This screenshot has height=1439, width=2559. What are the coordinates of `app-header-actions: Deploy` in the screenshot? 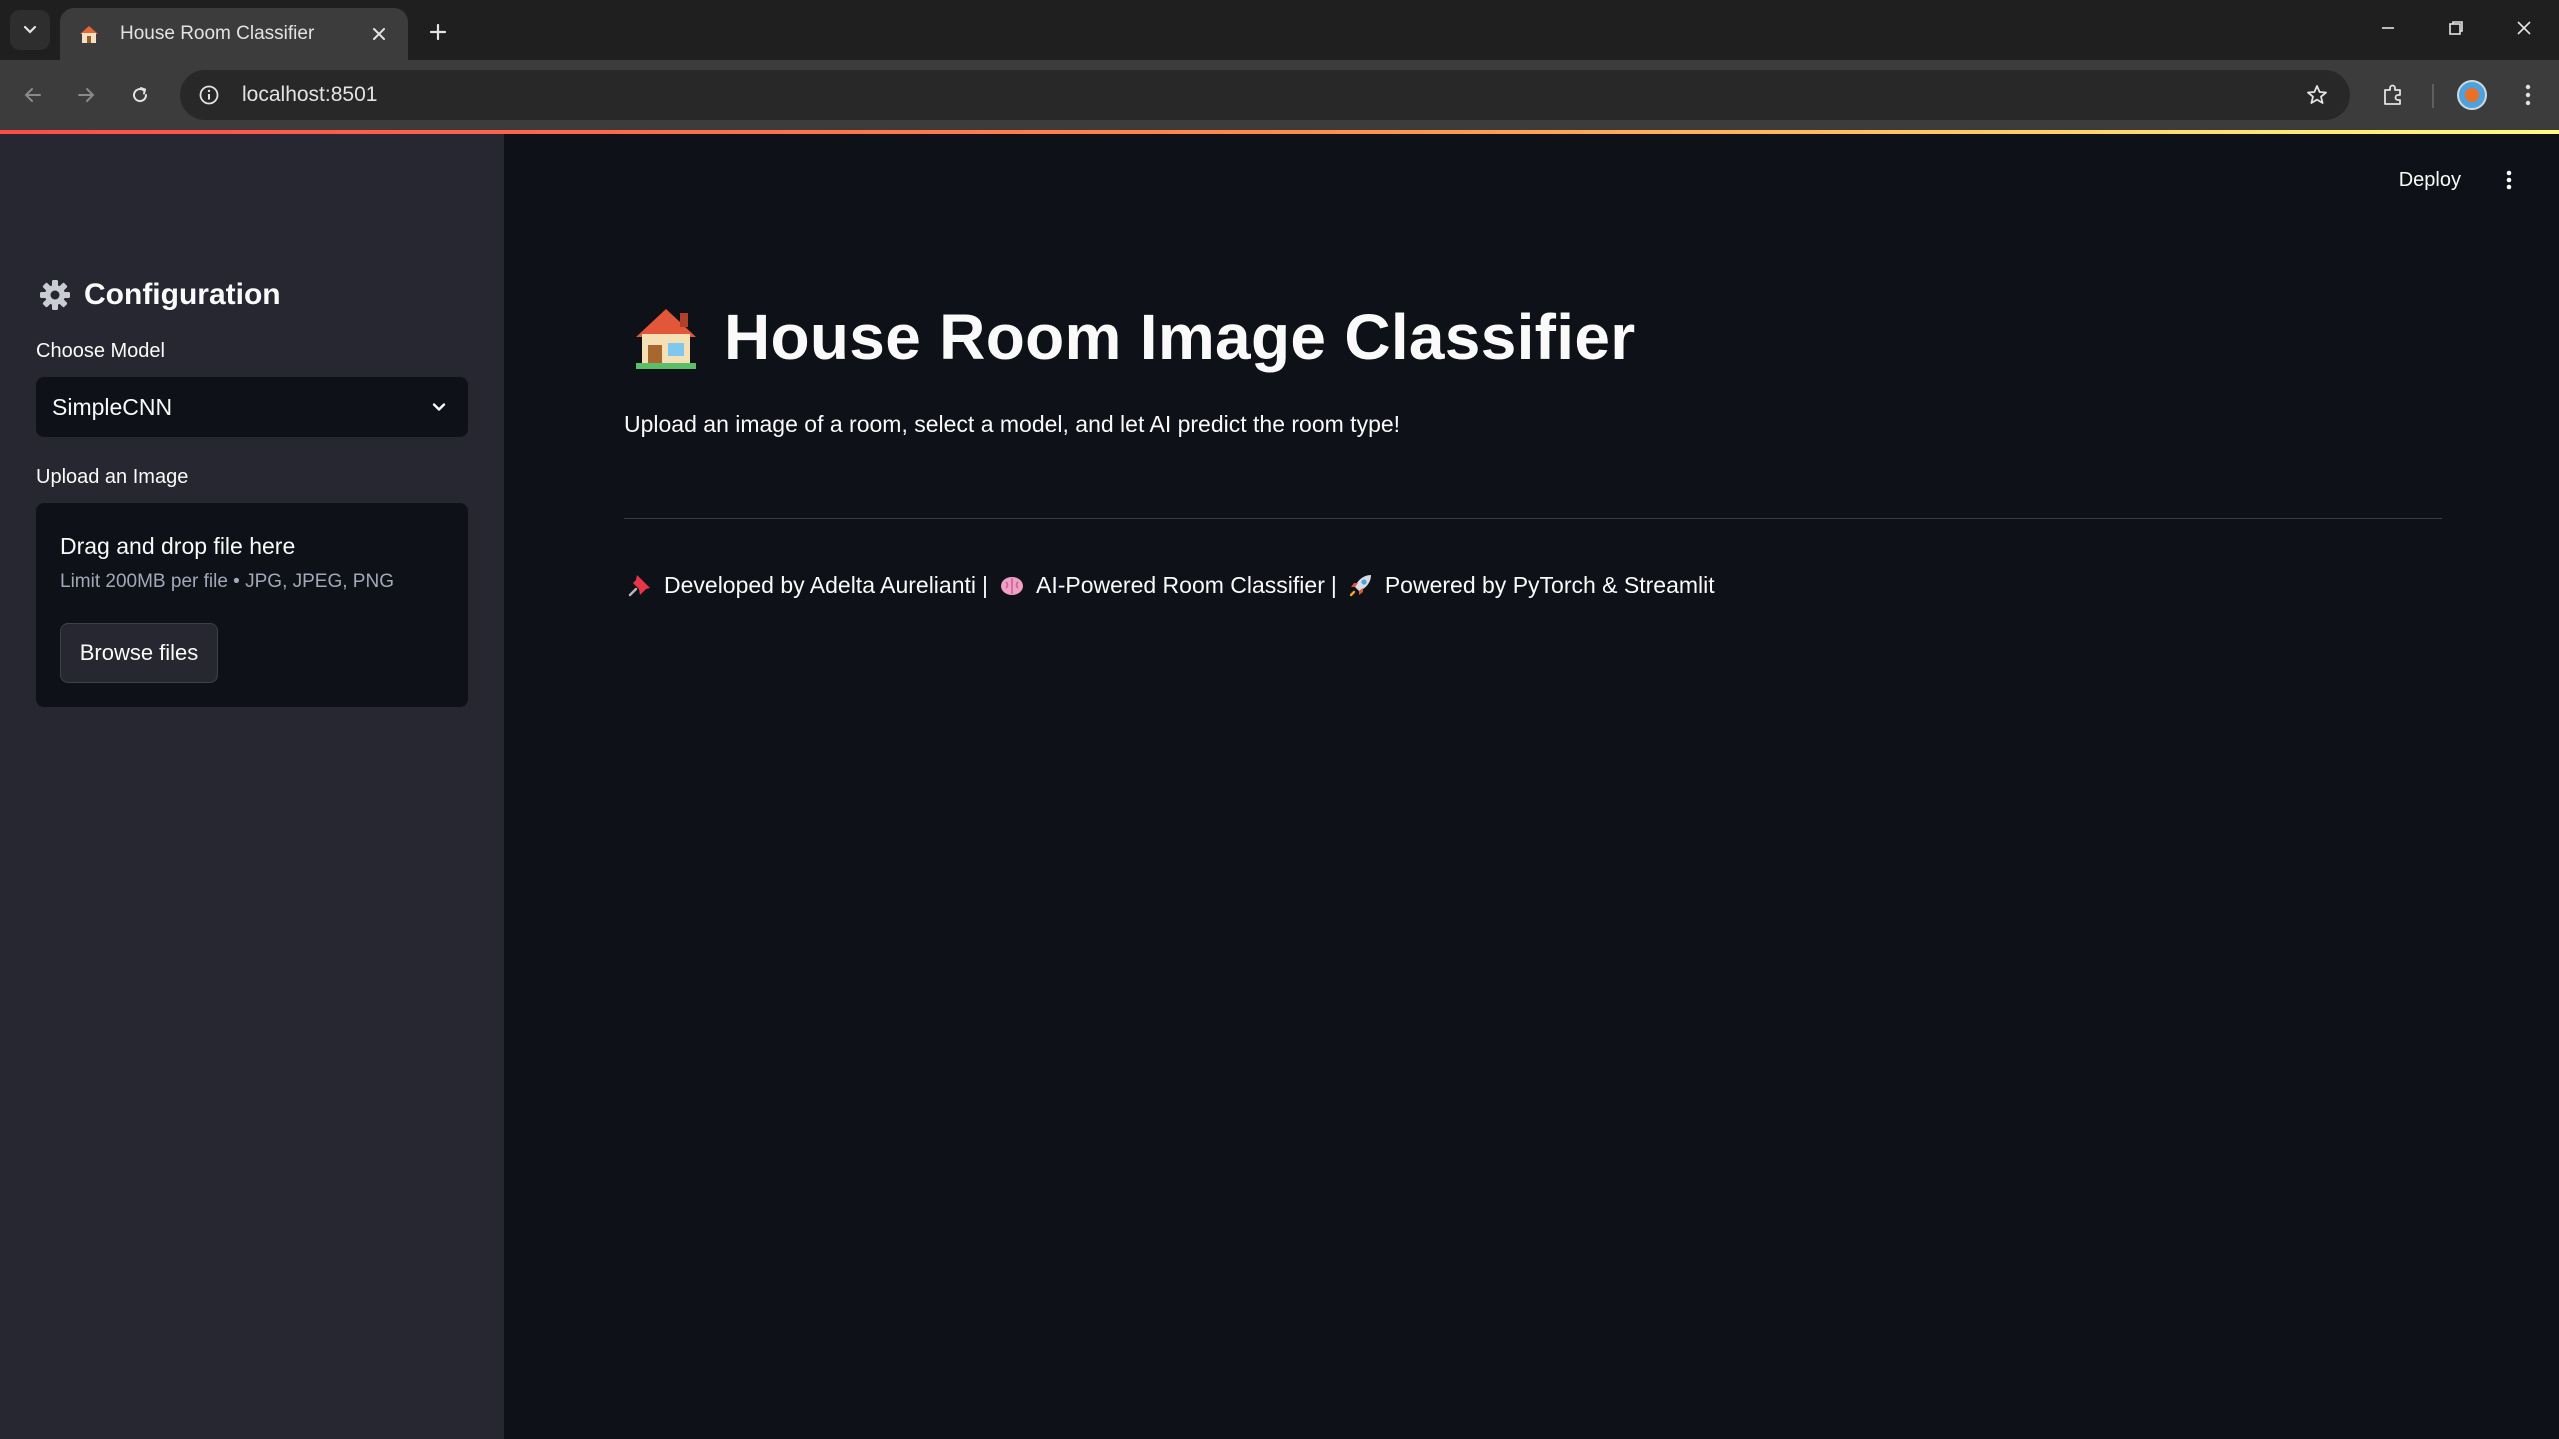 It's located at (2459, 180).